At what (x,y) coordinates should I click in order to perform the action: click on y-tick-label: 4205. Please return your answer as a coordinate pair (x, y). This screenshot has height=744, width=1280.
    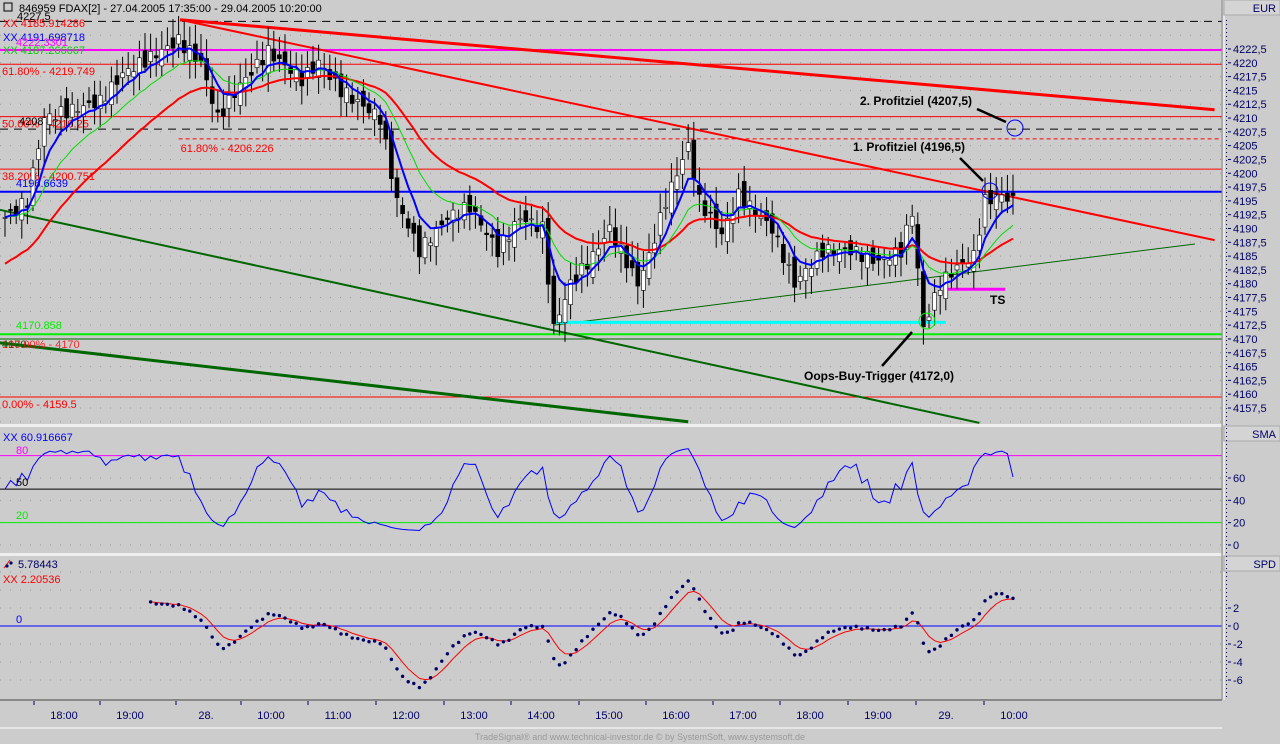
    Looking at the image, I should click on (1245, 147).